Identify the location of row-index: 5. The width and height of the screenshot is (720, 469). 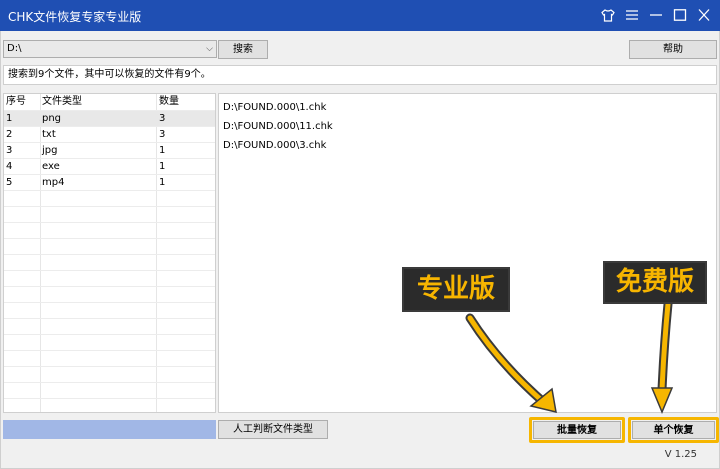
(9, 182).